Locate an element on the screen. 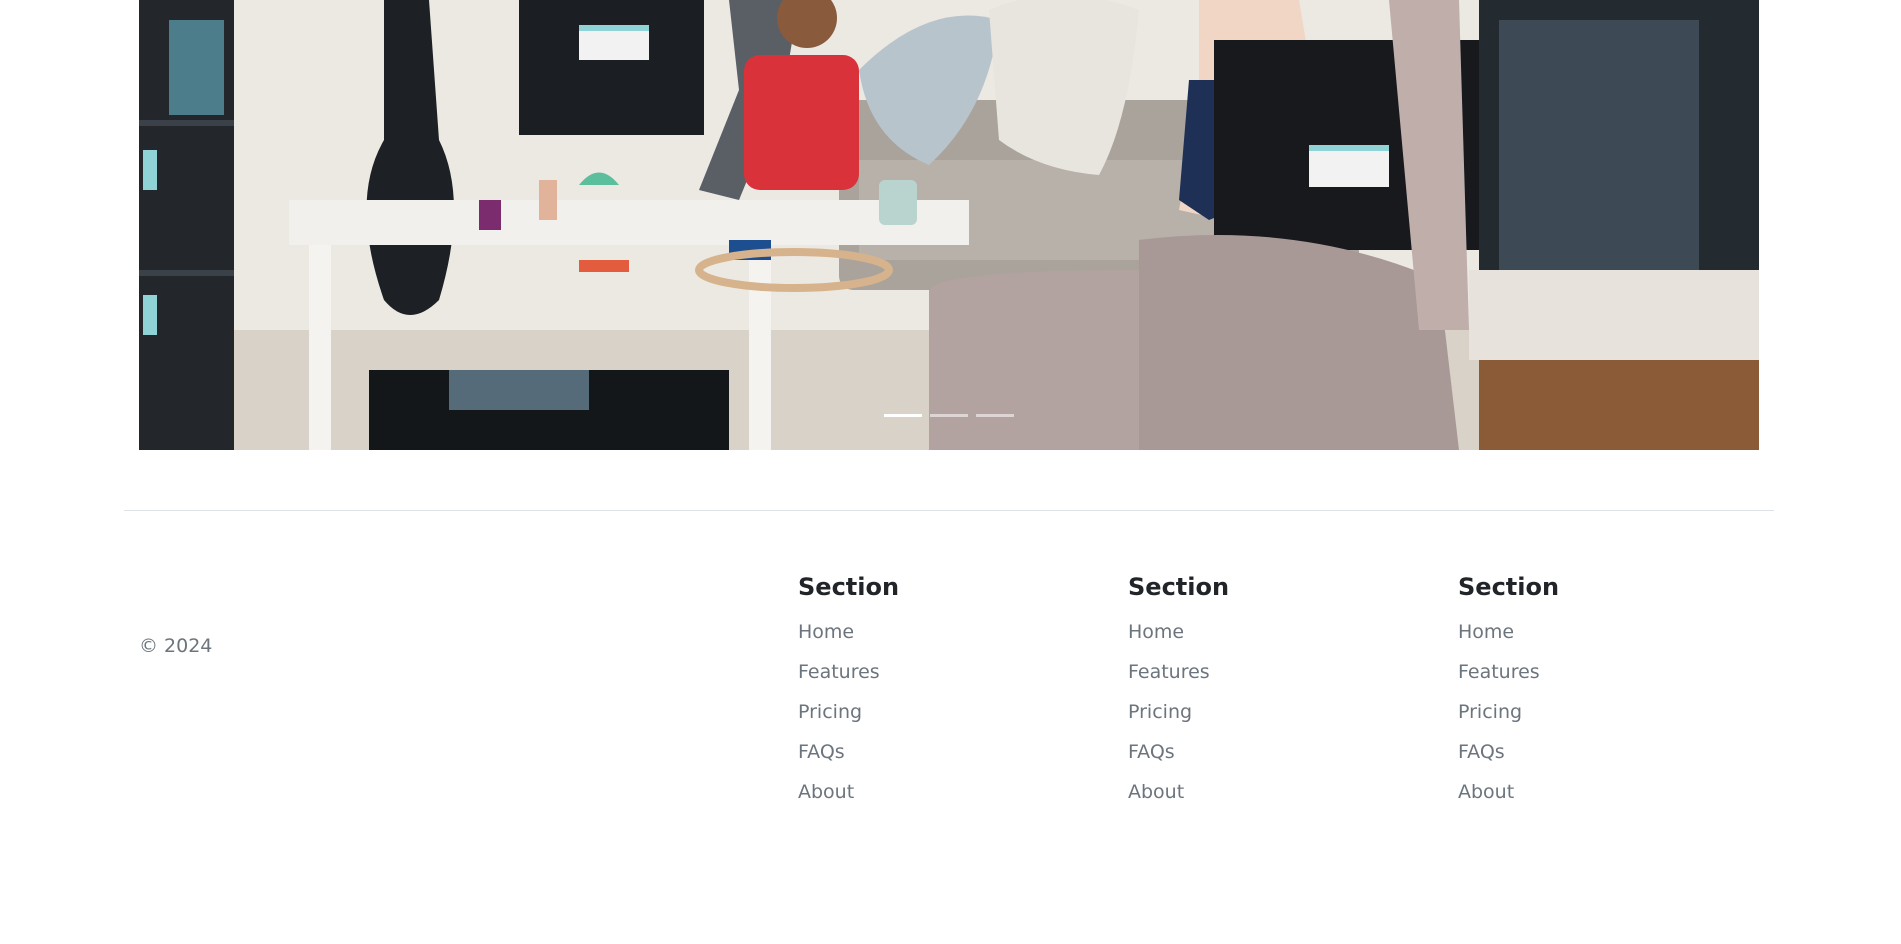 The image size is (1901, 944). carousel-indicators is located at coordinates (949, 416).